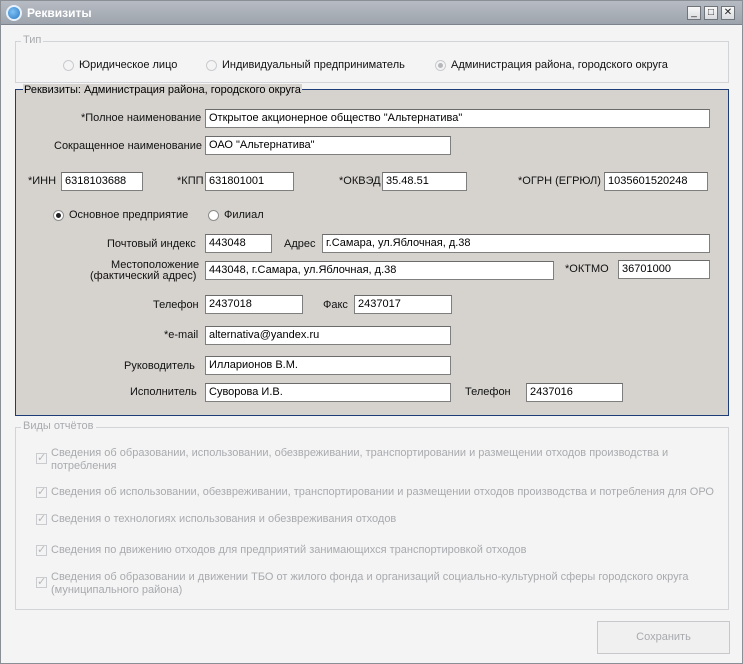 The image size is (743, 664). I want to click on type-individual-radio, so click(211, 65).